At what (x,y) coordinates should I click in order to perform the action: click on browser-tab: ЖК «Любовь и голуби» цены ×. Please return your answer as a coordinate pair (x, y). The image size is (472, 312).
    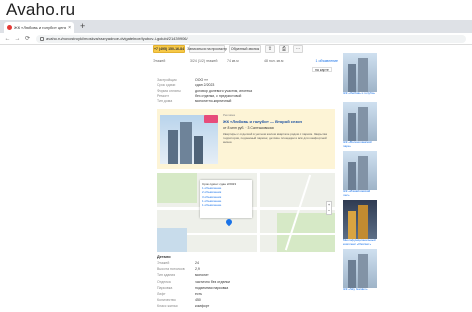
    Looking at the image, I should click on (39, 27).